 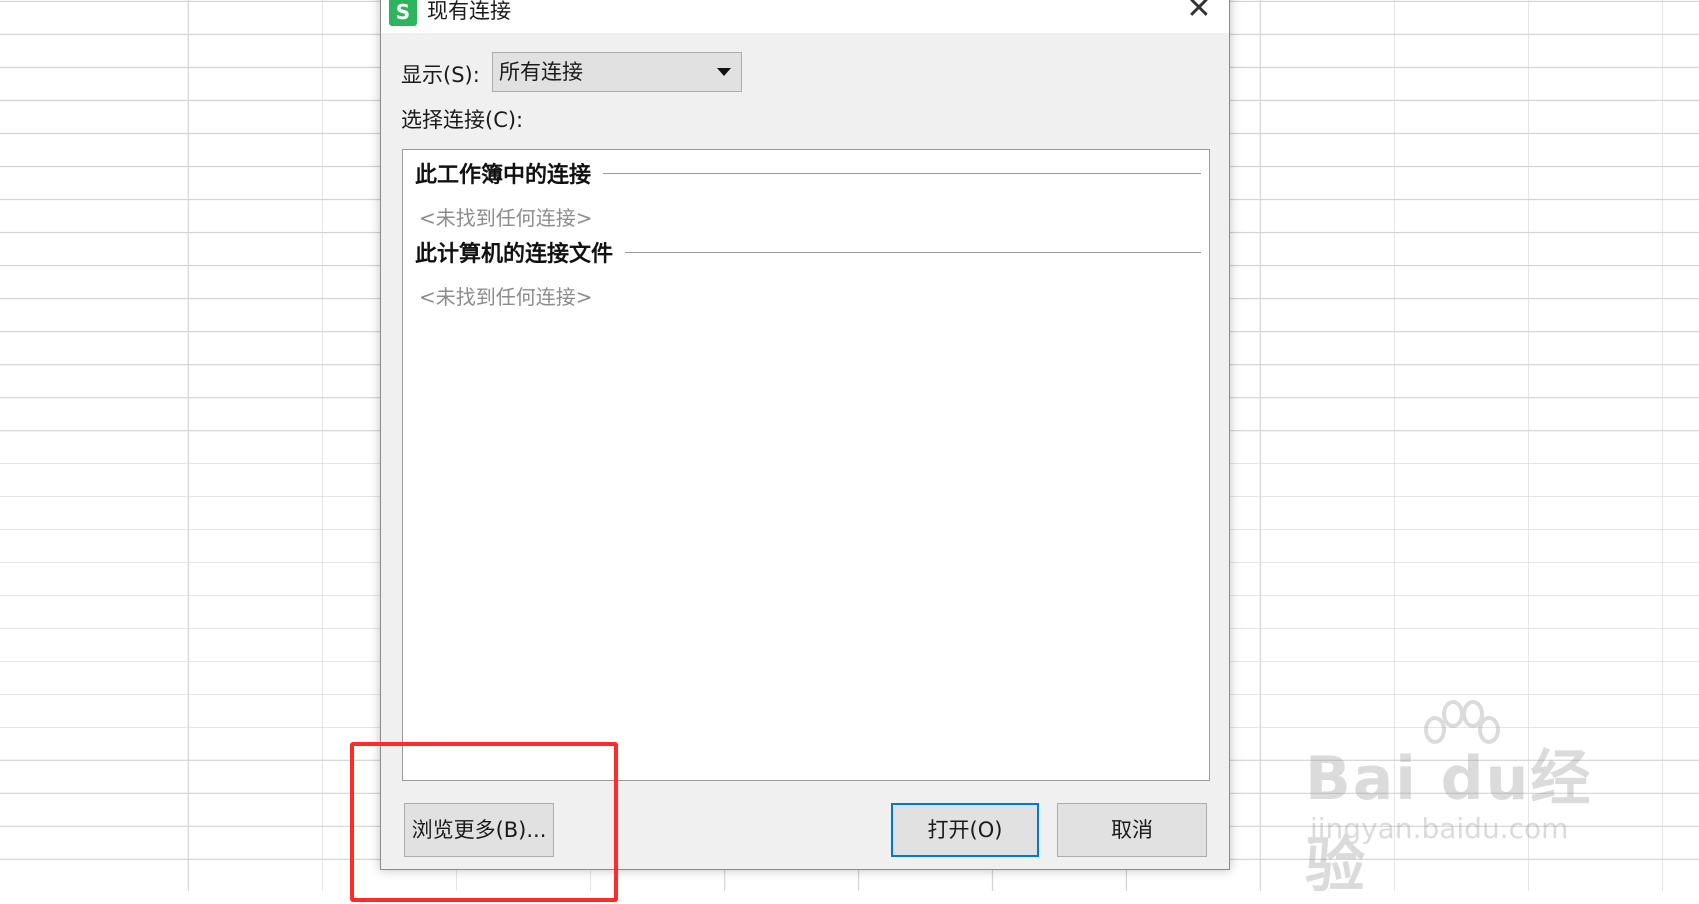 I want to click on show-dropdown: 所有连接, so click(x=617, y=72).